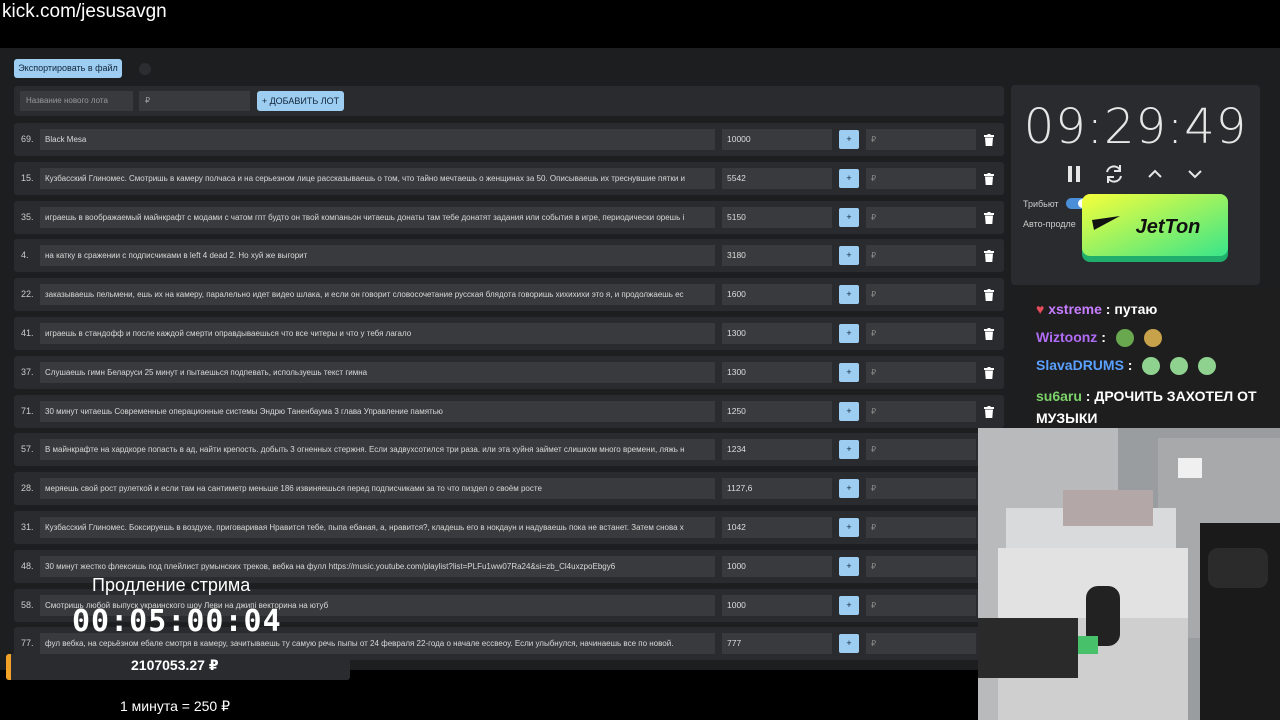 The width and height of the screenshot is (1280, 720). Describe the element at coordinates (1097, 309) in the screenshot. I see `chat-message: ♥ xstreme : путаю` at that location.